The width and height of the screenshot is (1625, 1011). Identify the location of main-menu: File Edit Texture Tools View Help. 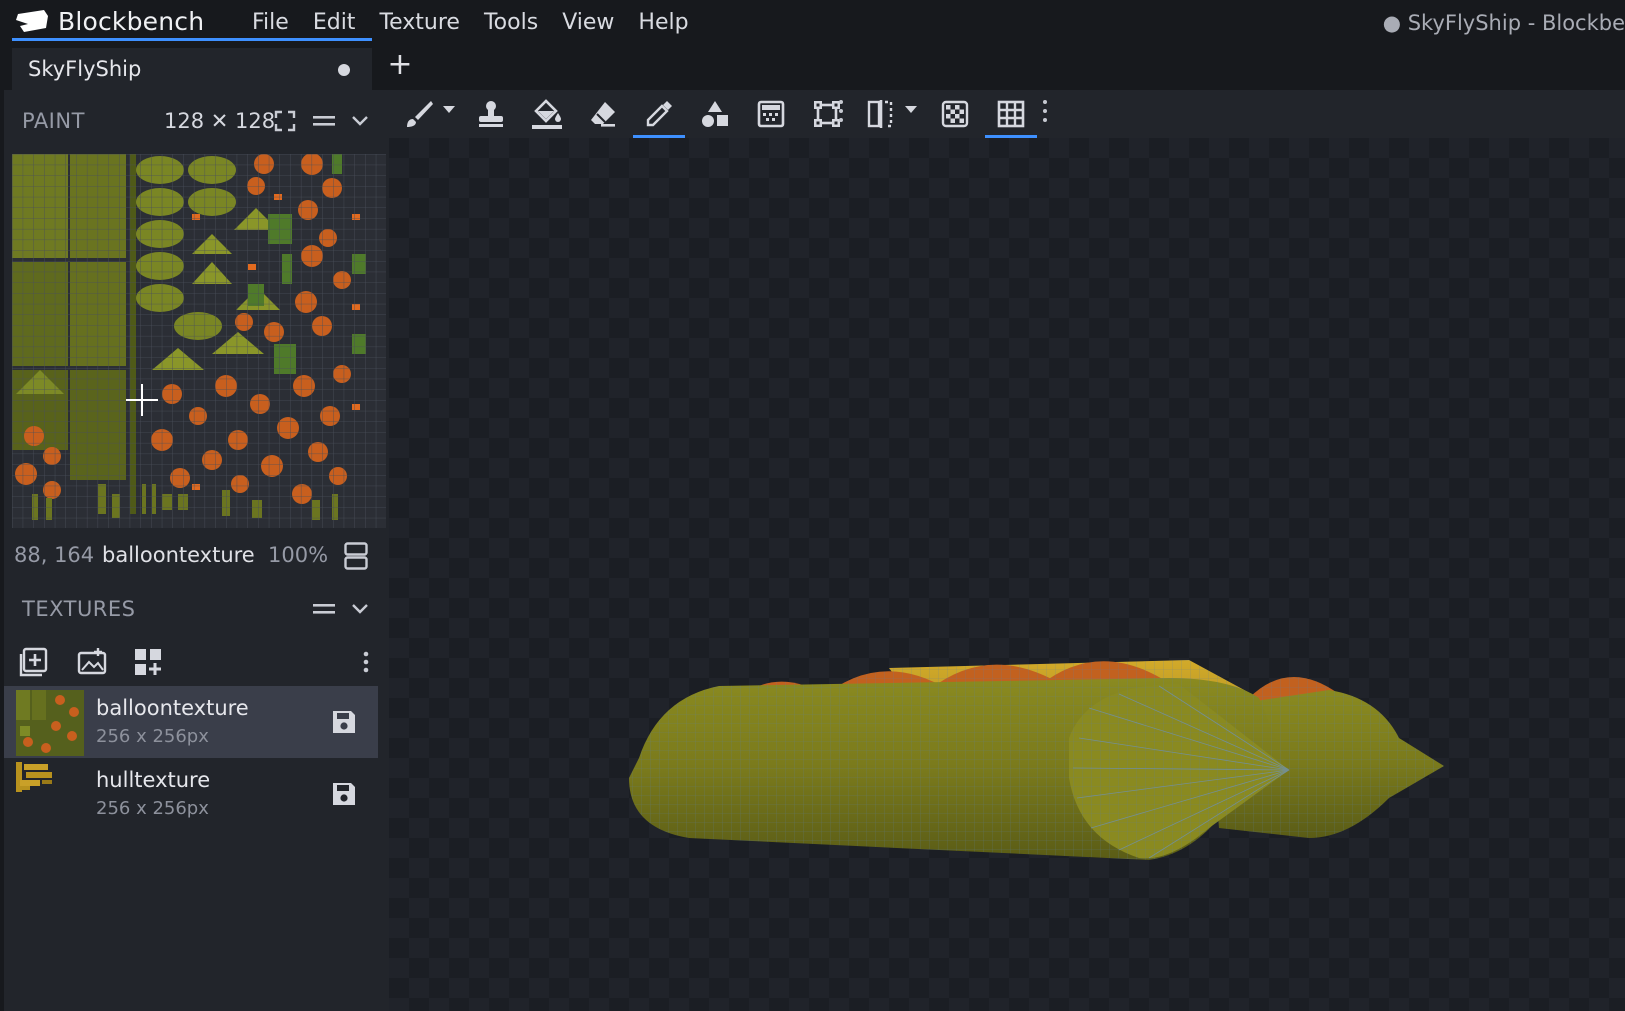
(470, 22).